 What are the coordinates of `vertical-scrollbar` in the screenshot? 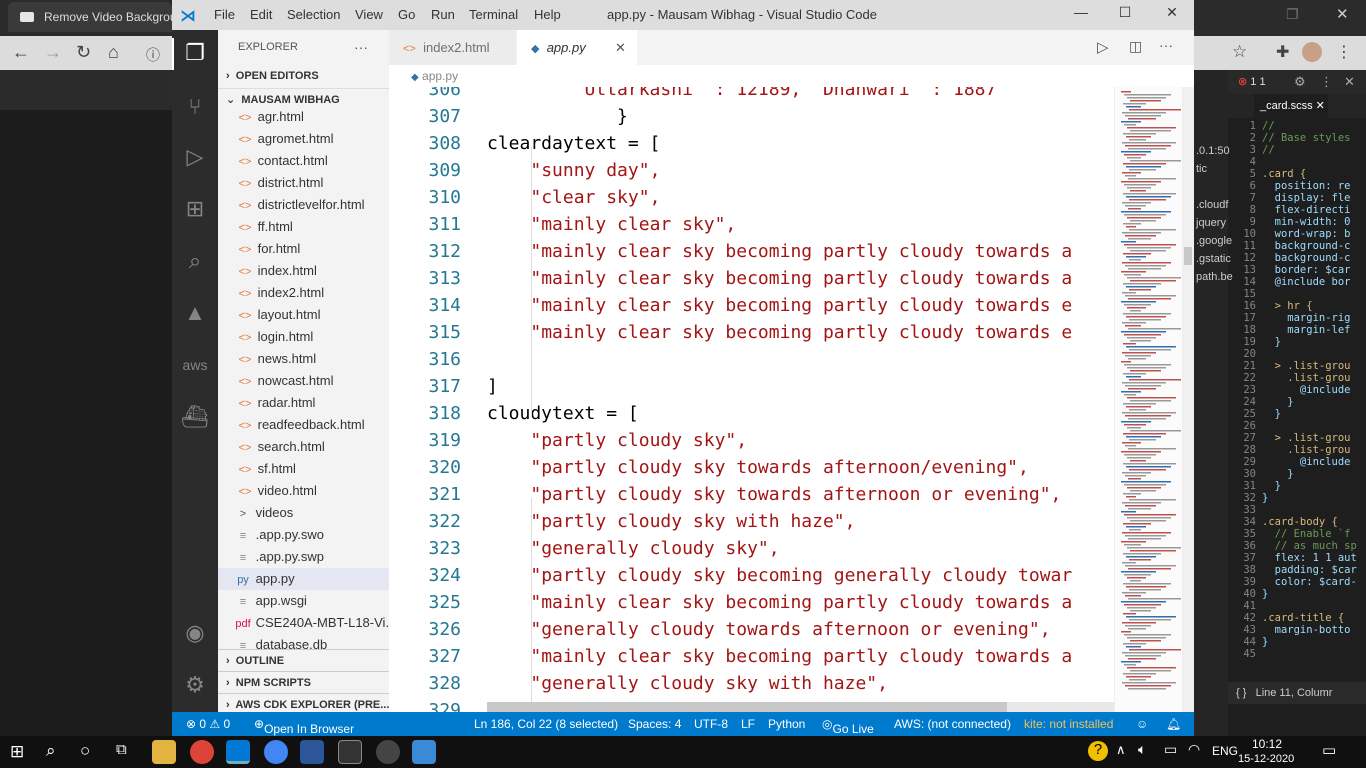 It's located at (1188, 399).